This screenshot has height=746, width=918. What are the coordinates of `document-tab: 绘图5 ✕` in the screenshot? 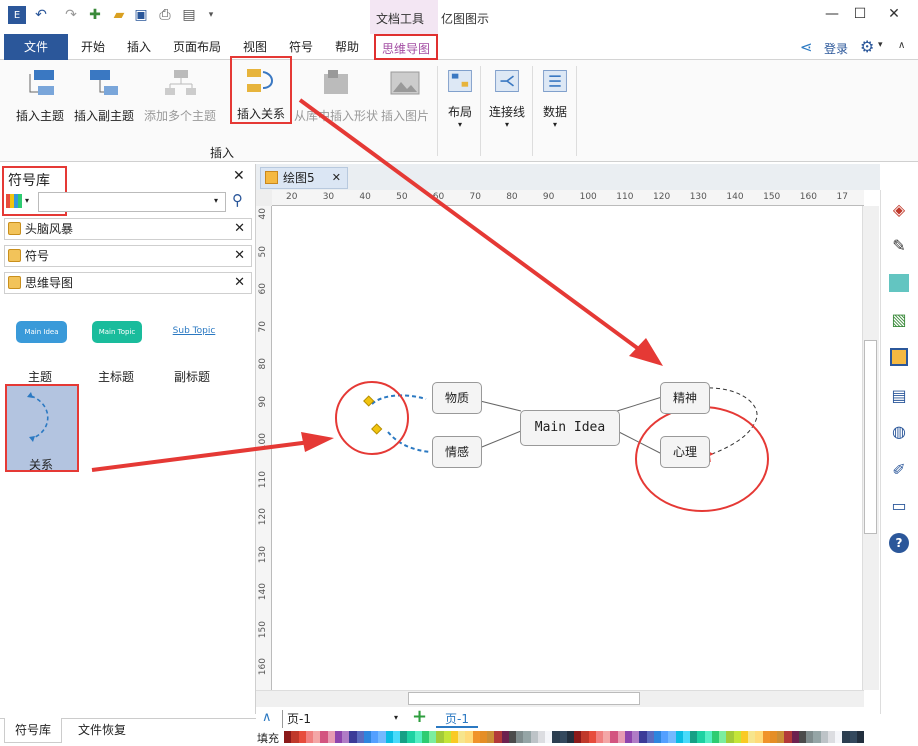 It's located at (304, 178).